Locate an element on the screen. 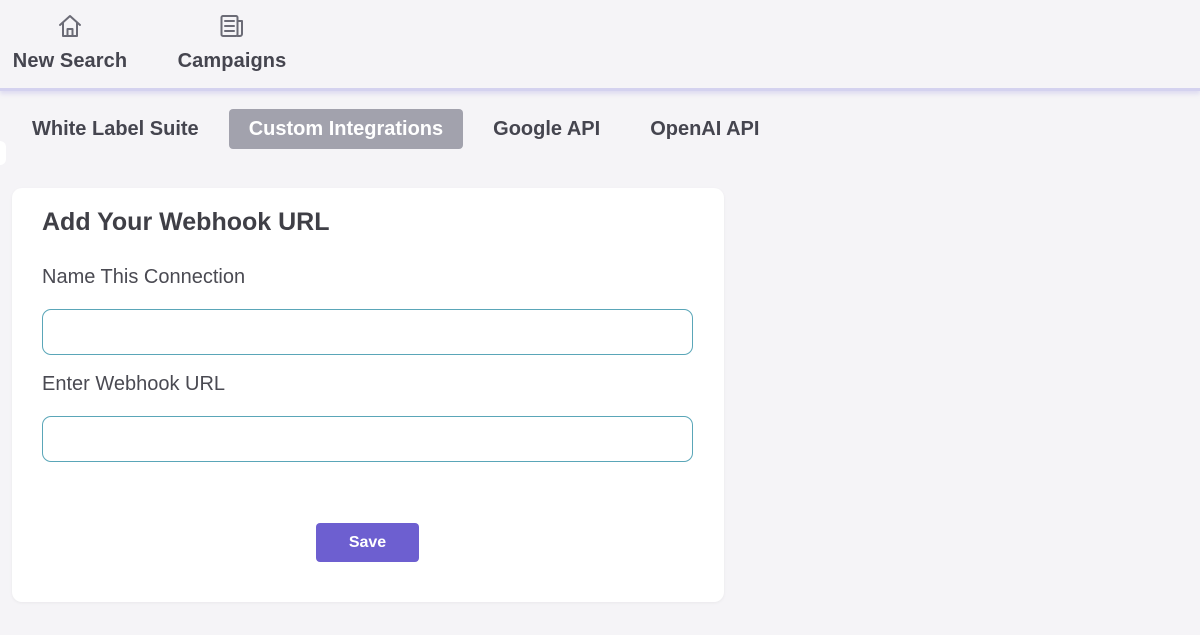 Image resolution: width=1200 pixels, height=635 pixels. document-icon is located at coordinates (232, 26).